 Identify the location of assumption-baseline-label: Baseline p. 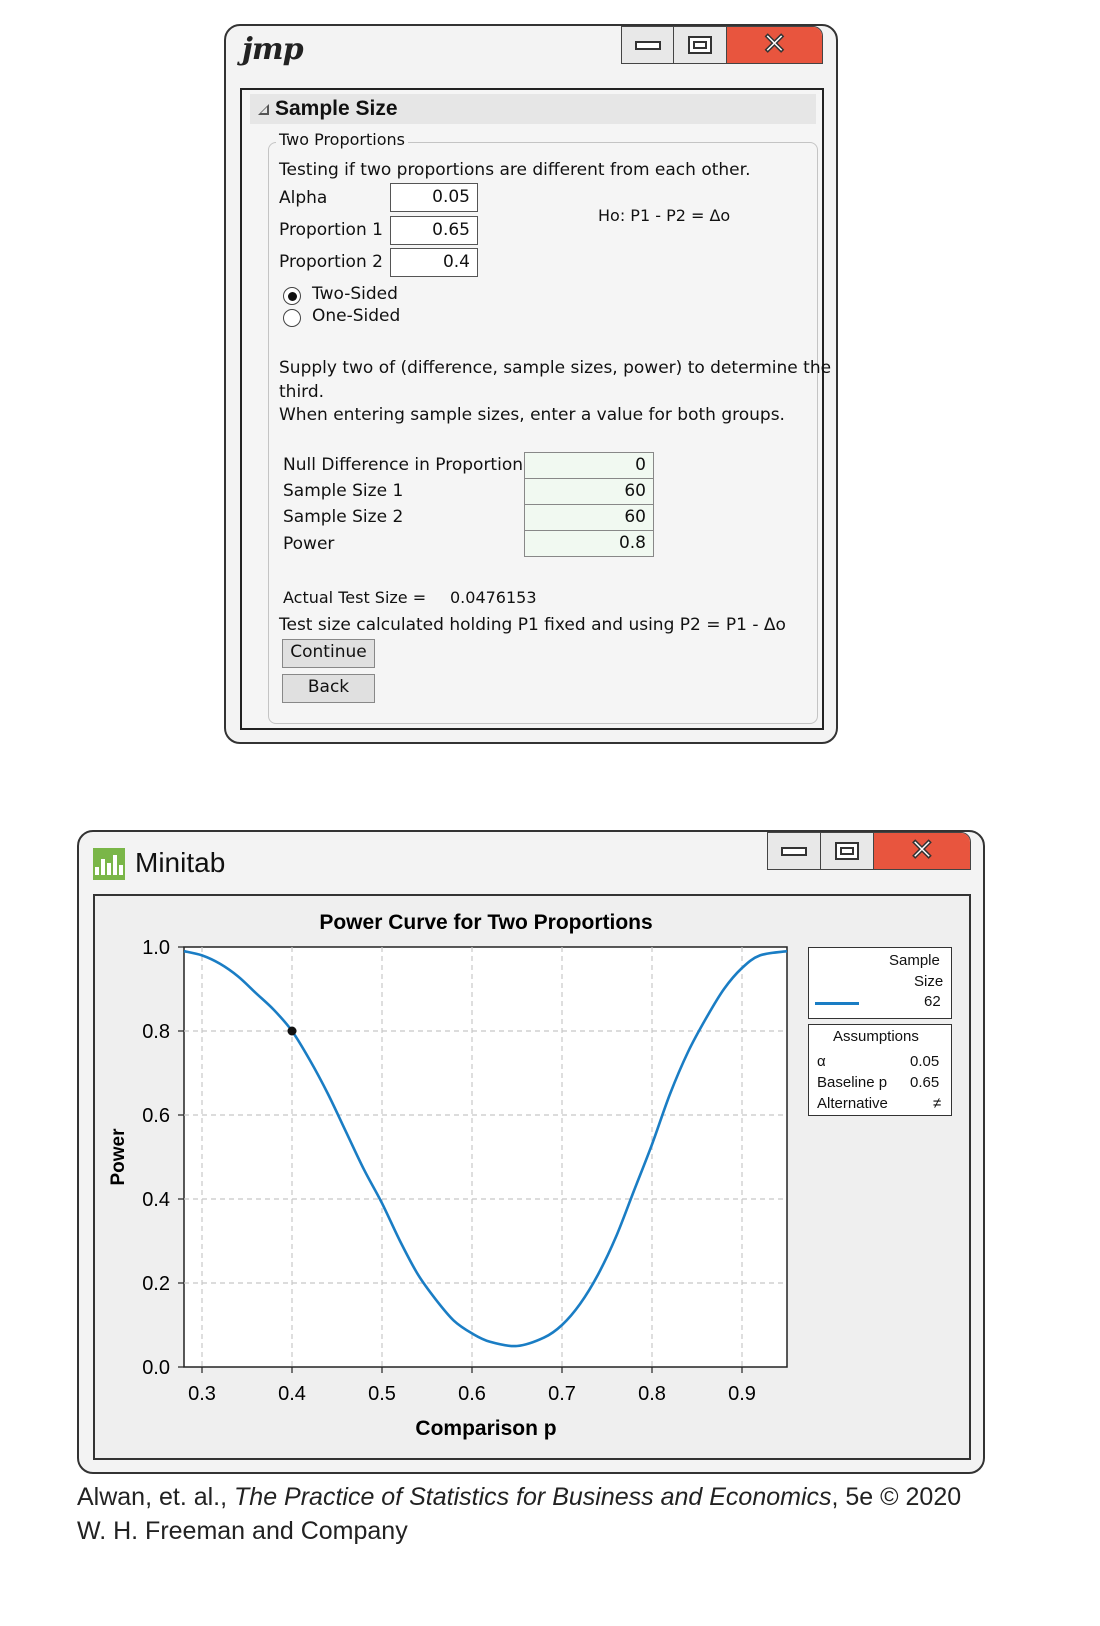
(852, 1082).